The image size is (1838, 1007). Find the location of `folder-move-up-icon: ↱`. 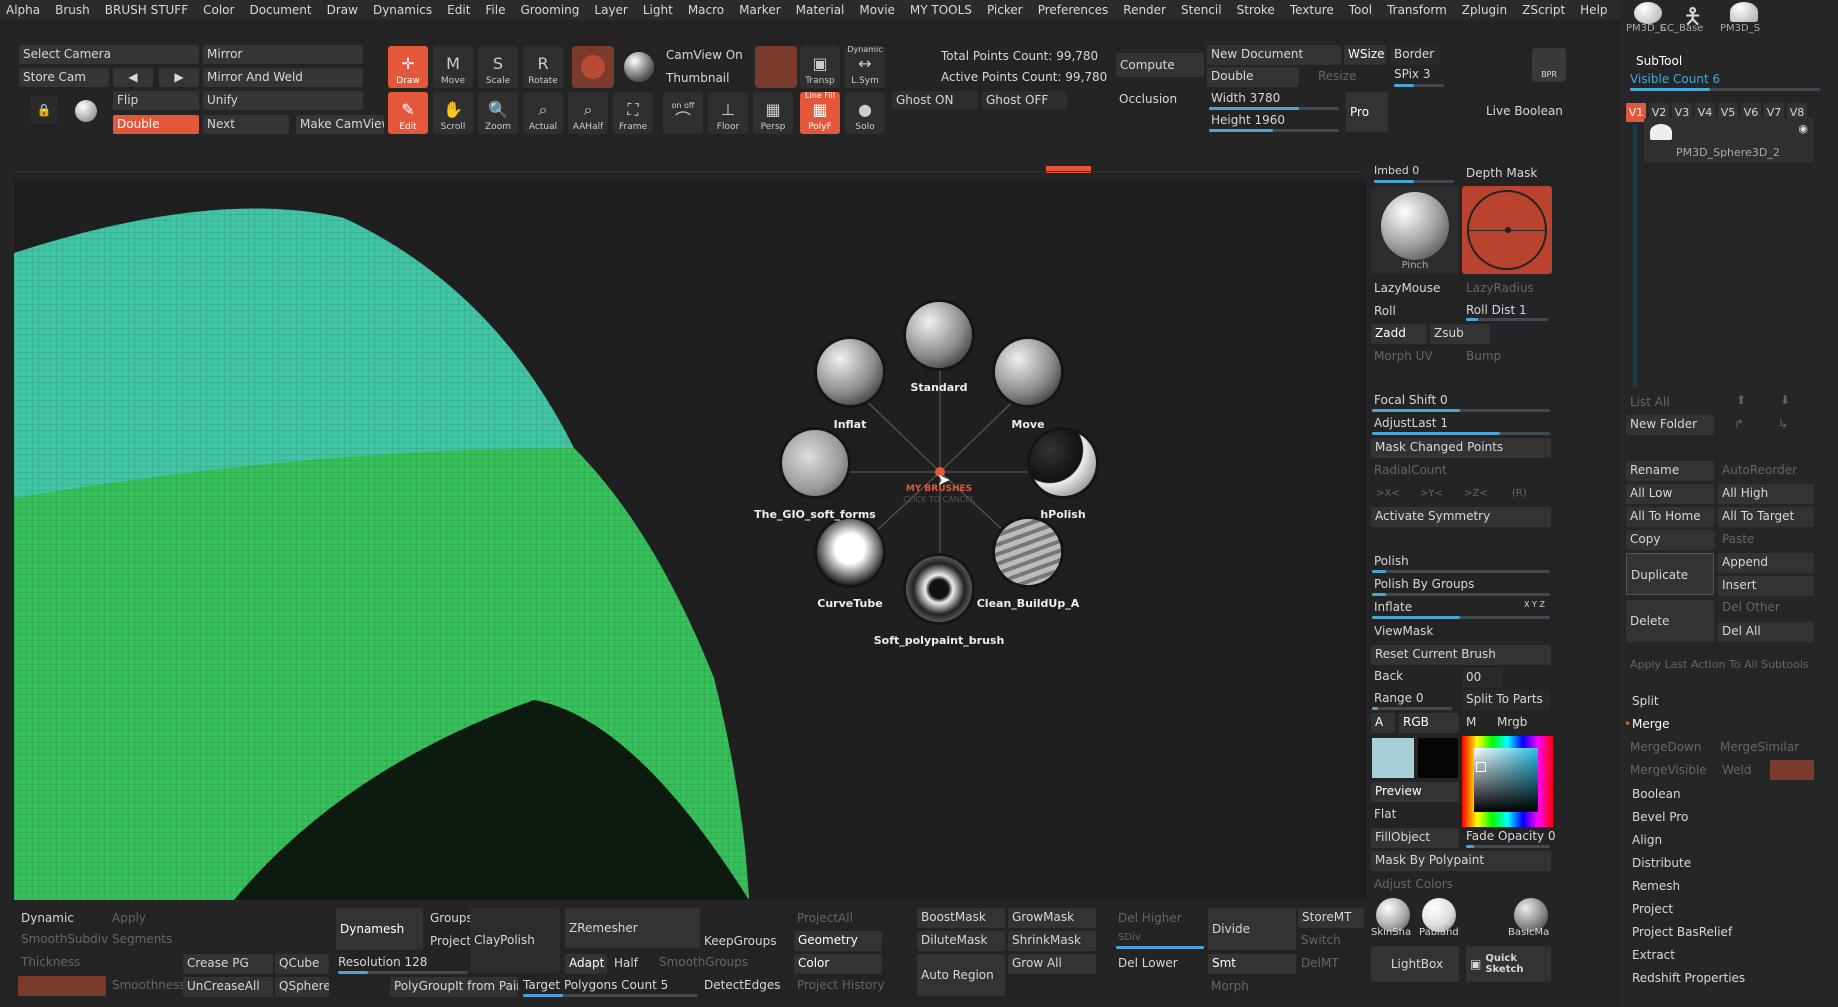

folder-move-up-icon: ↱ is located at coordinates (1739, 424).